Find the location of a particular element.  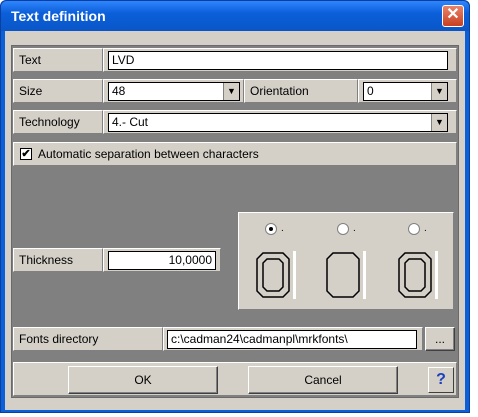

fonts-directory-label: Fonts directory is located at coordinates (88, 339).